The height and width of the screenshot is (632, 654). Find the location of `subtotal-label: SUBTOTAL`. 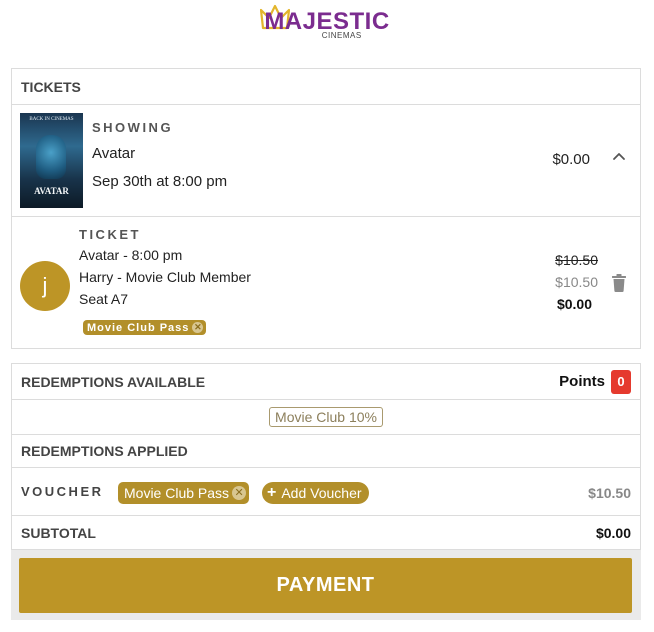

subtotal-label: SUBTOTAL is located at coordinates (58, 532).